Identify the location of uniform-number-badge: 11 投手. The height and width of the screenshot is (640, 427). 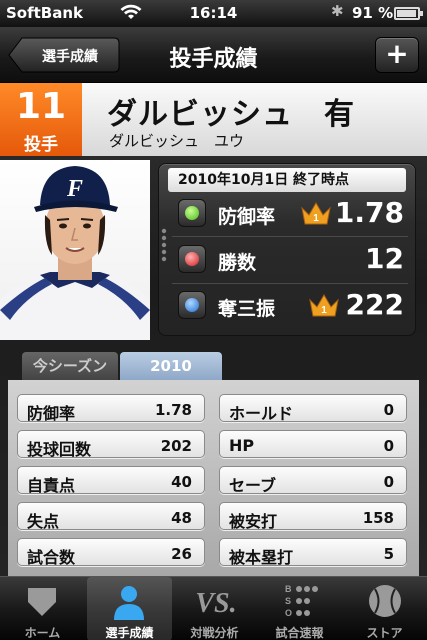
(41, 119).